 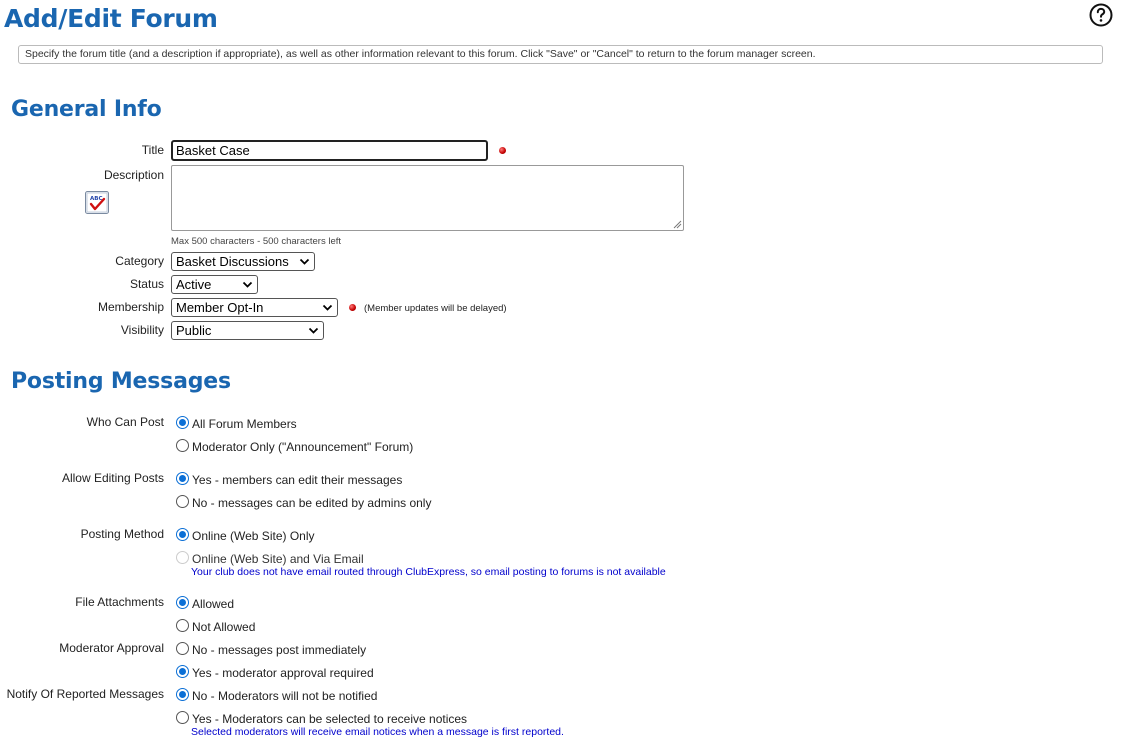 What do you see at coordinates (220, 307) in the screenshot?
I see `membership-value: Member Opt-In` at bounding box center [220, 307].